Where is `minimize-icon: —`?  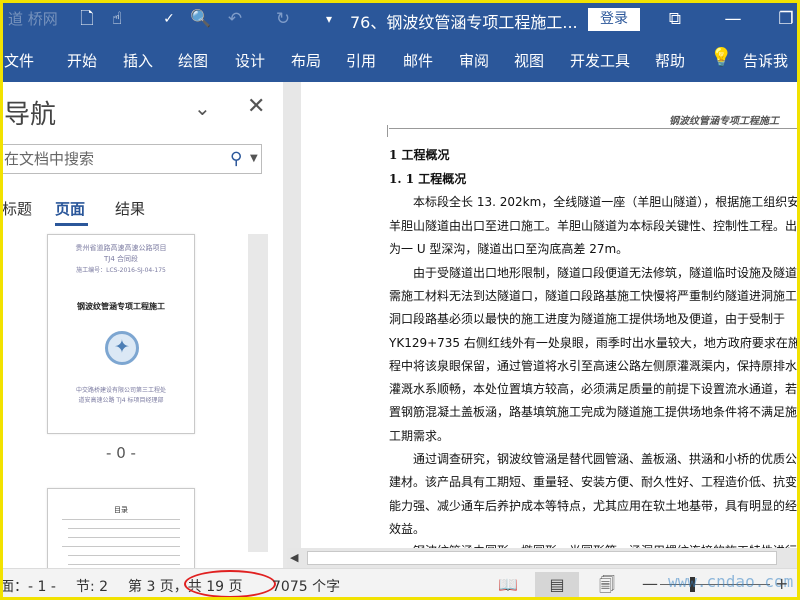
minimize-icon: — is located at coordinates (733, 19).